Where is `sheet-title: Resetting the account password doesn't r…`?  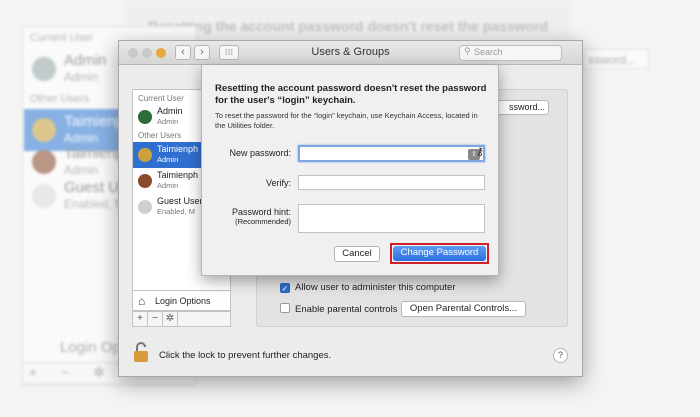
sheet-title: Resetting the account password doesn't r… is located at coordinates (351, 94).